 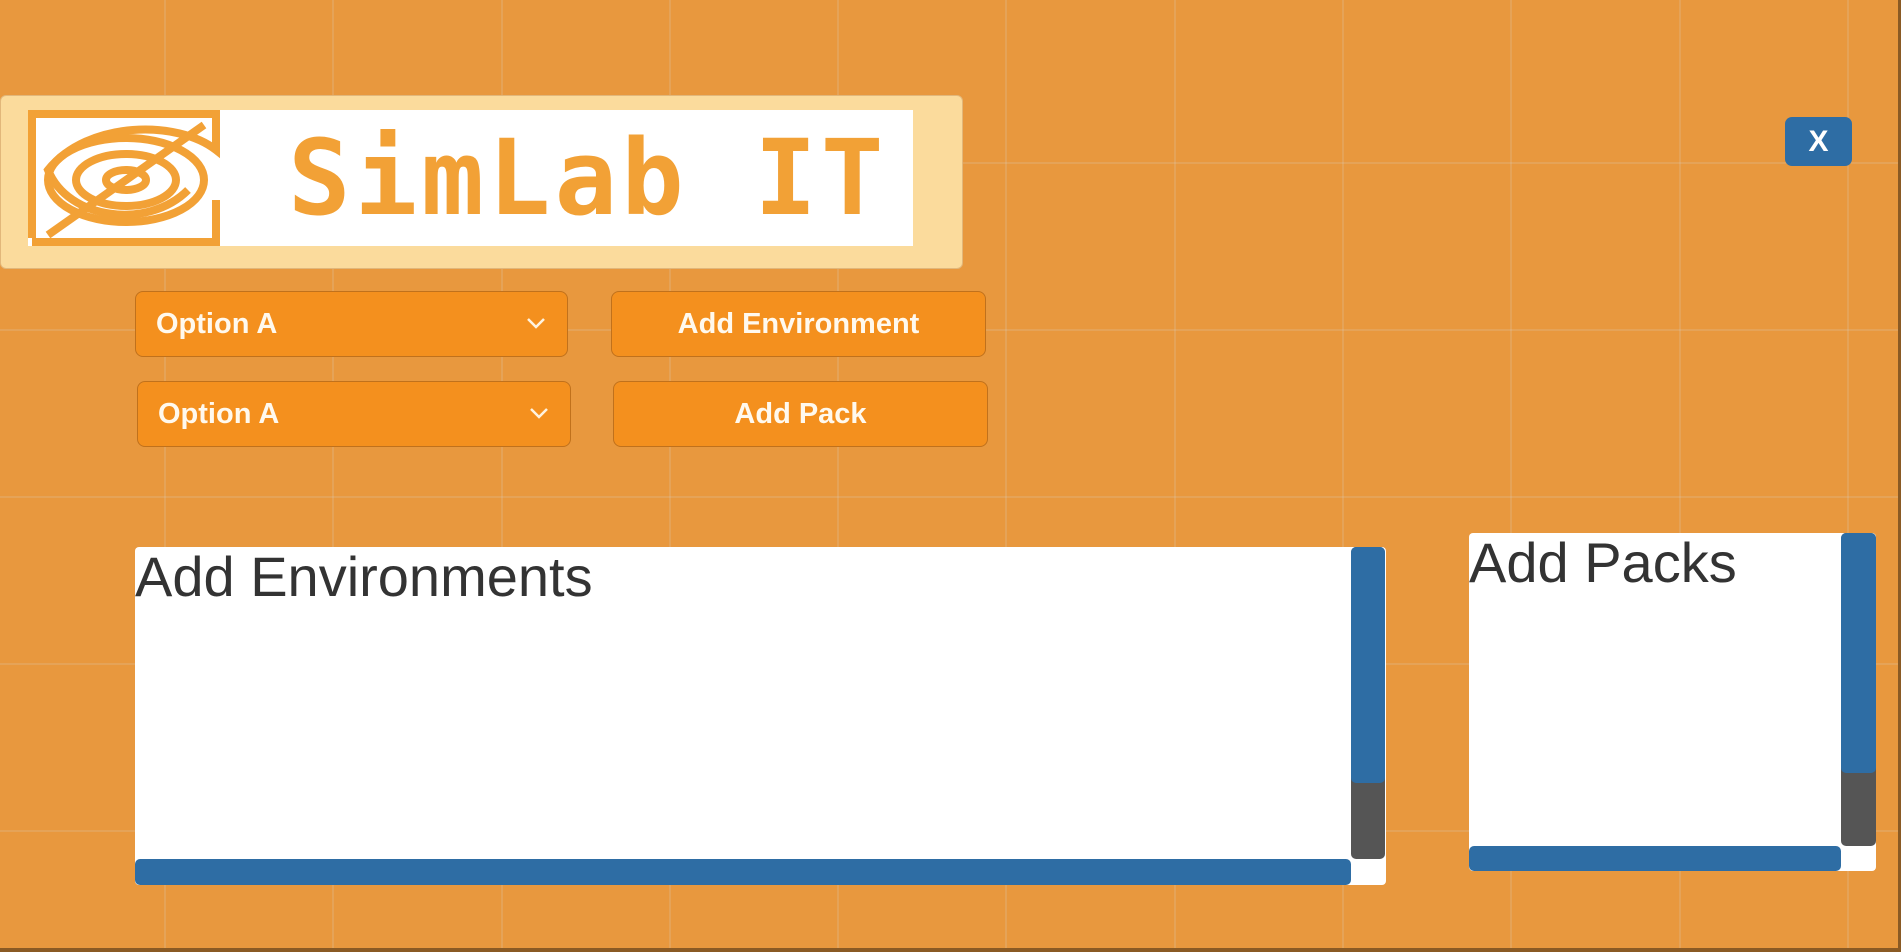 What do you see at coordinates (1818, 141) in the screenshot?
I see `close-button: X` at bounding box center [1818, 141].